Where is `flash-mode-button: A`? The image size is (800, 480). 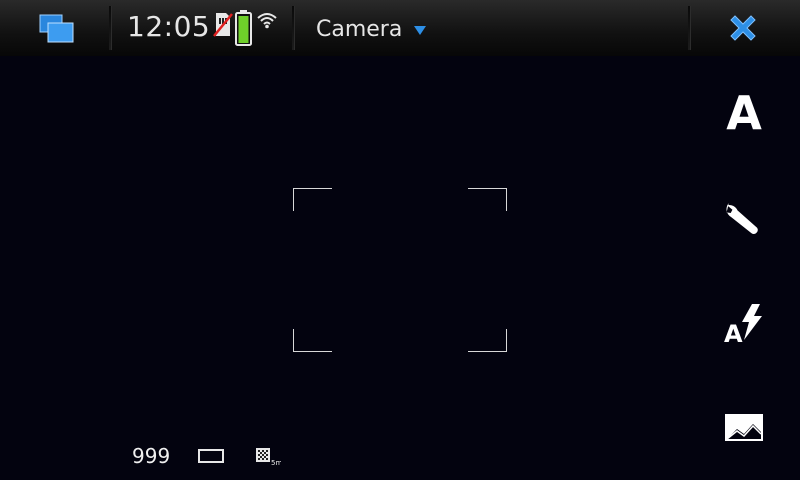 flash-mode-button: A is located at coordinates (744, 325).